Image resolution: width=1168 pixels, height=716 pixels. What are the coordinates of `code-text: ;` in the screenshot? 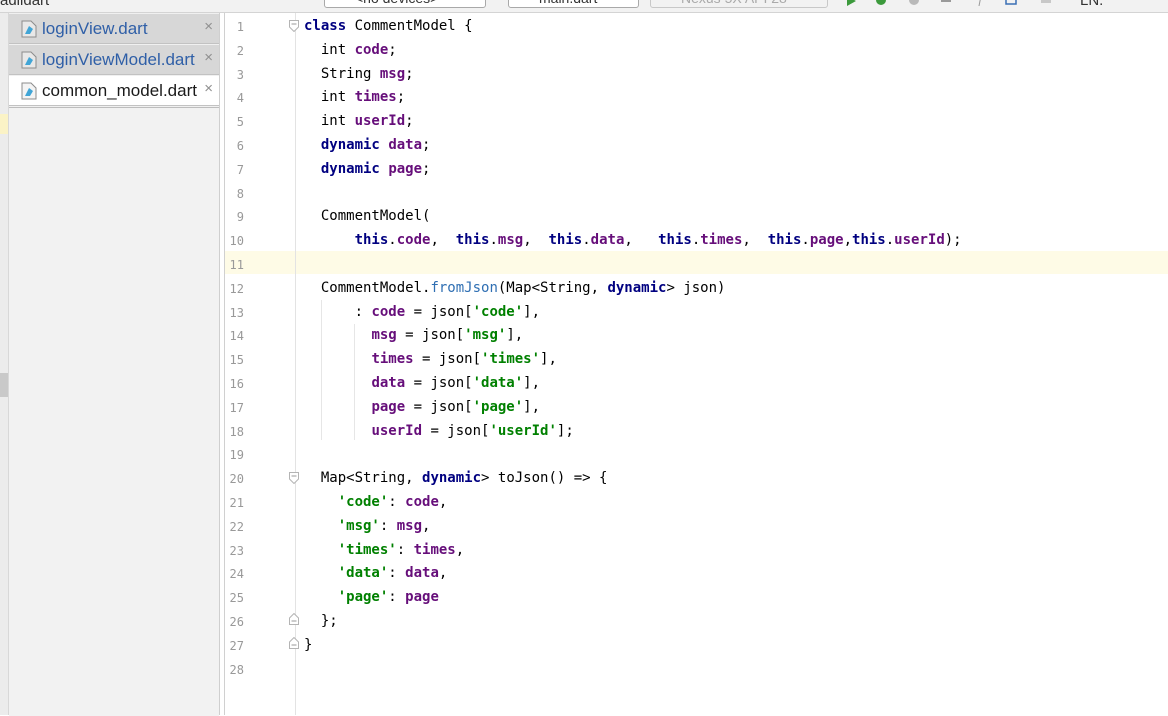 It's located at (426, 145).